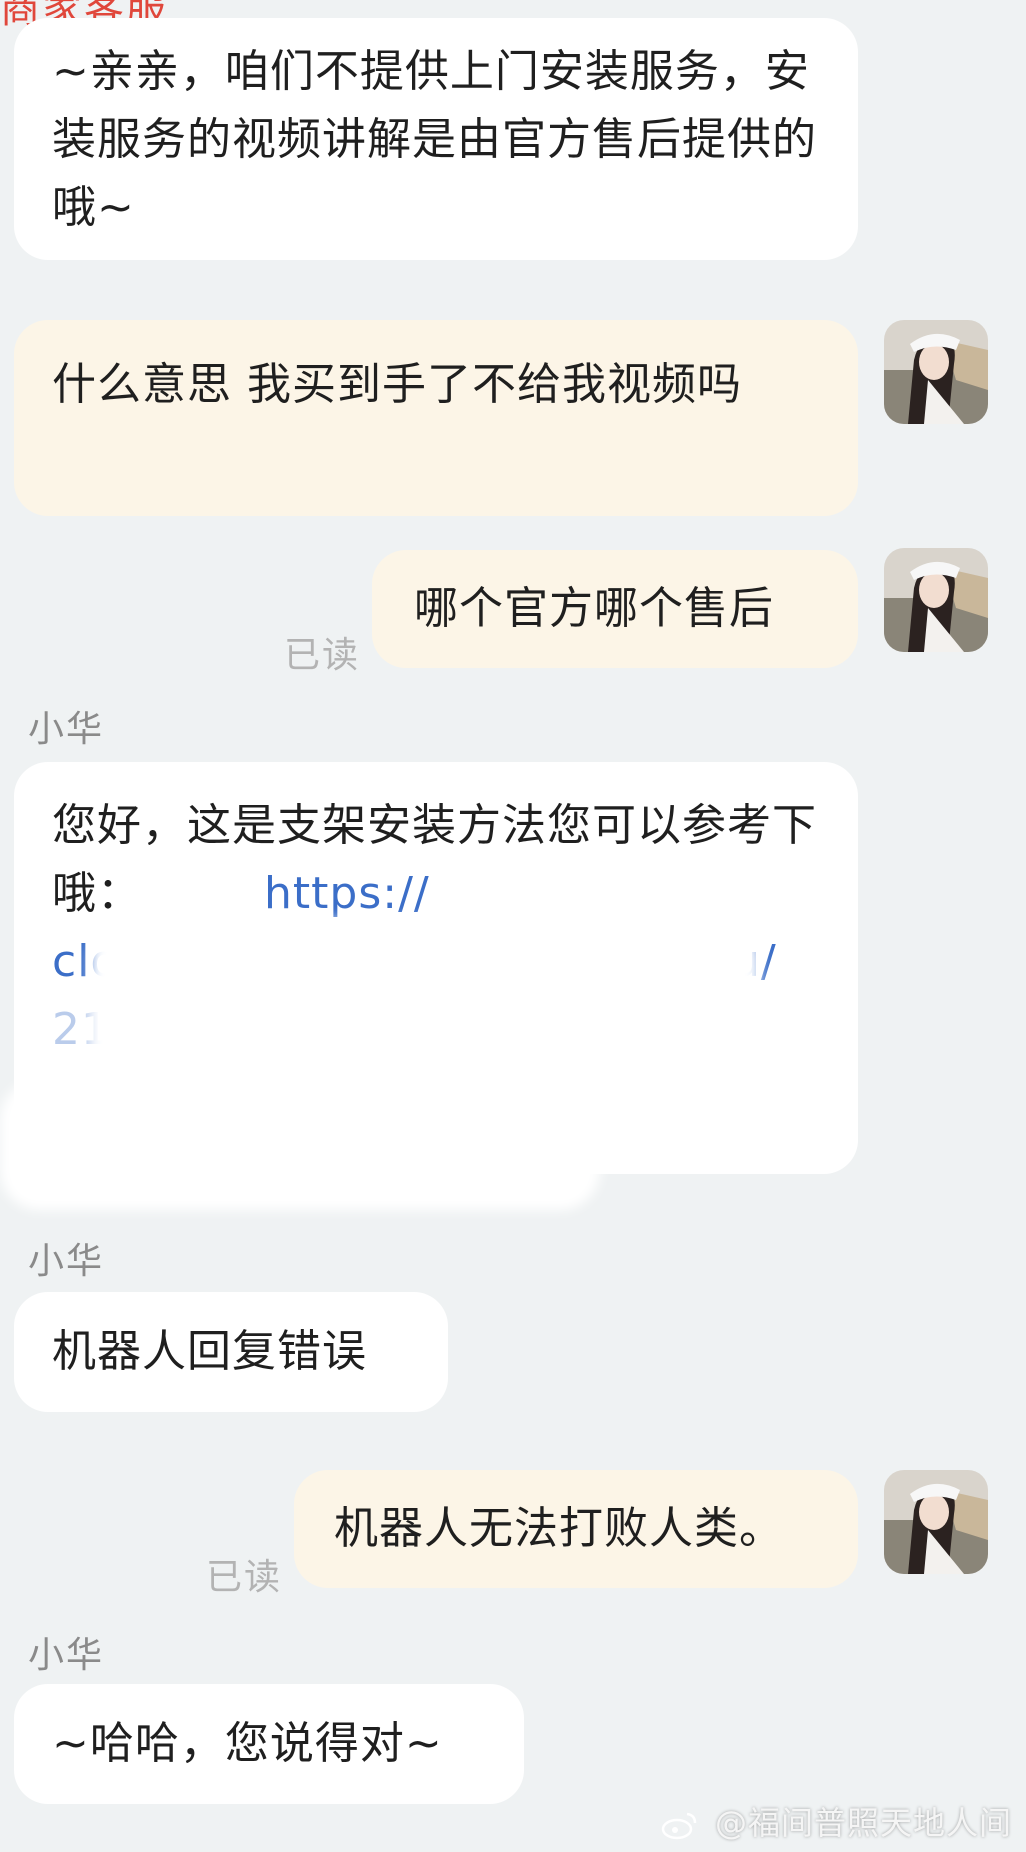 Image resolution: width=1026 pixels, height=1852 pixels. I want to click on redaction-overlay, so click(300, 1145).